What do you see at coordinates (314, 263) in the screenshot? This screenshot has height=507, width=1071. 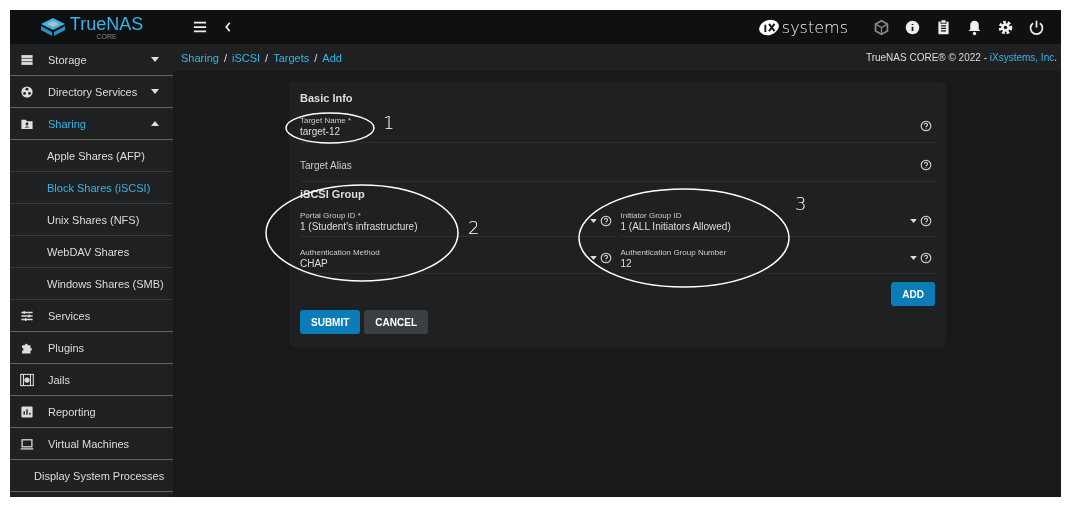 I see `select-field: CHAP` at bounding box center [314, 263].